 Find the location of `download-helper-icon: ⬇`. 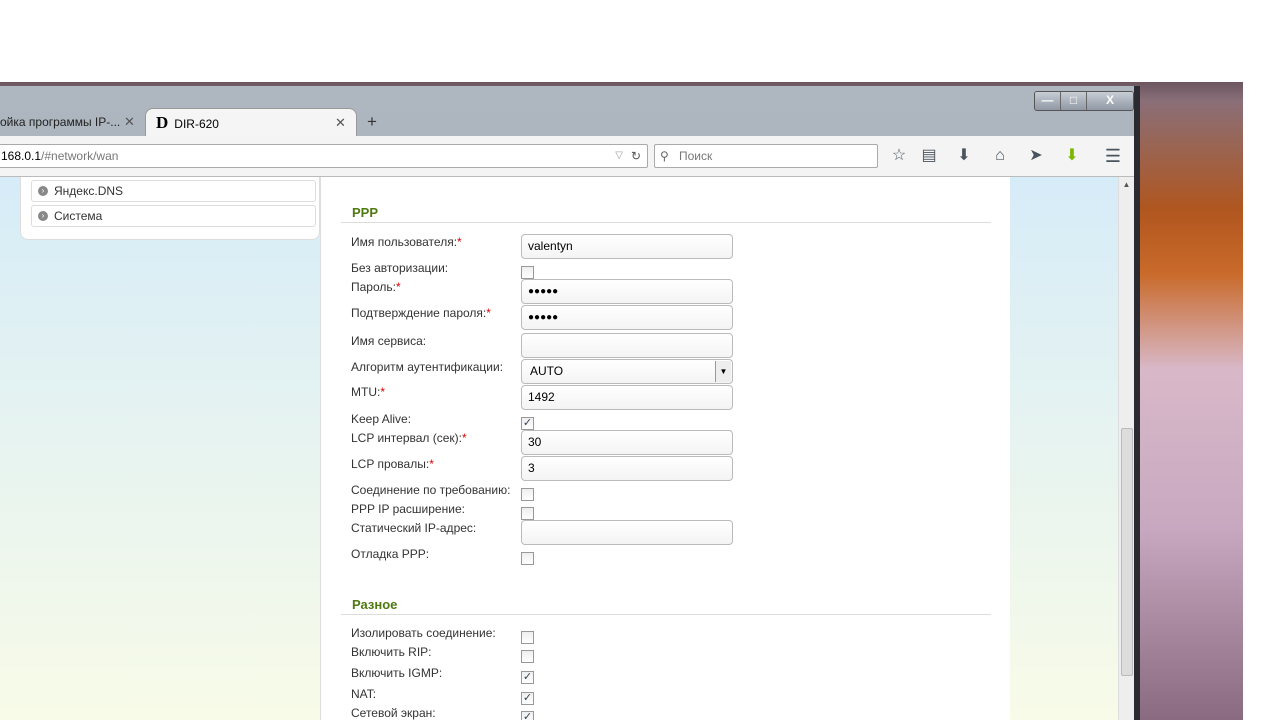

download-helper-icon: ⬇ is located at coordinates (1072, 157).